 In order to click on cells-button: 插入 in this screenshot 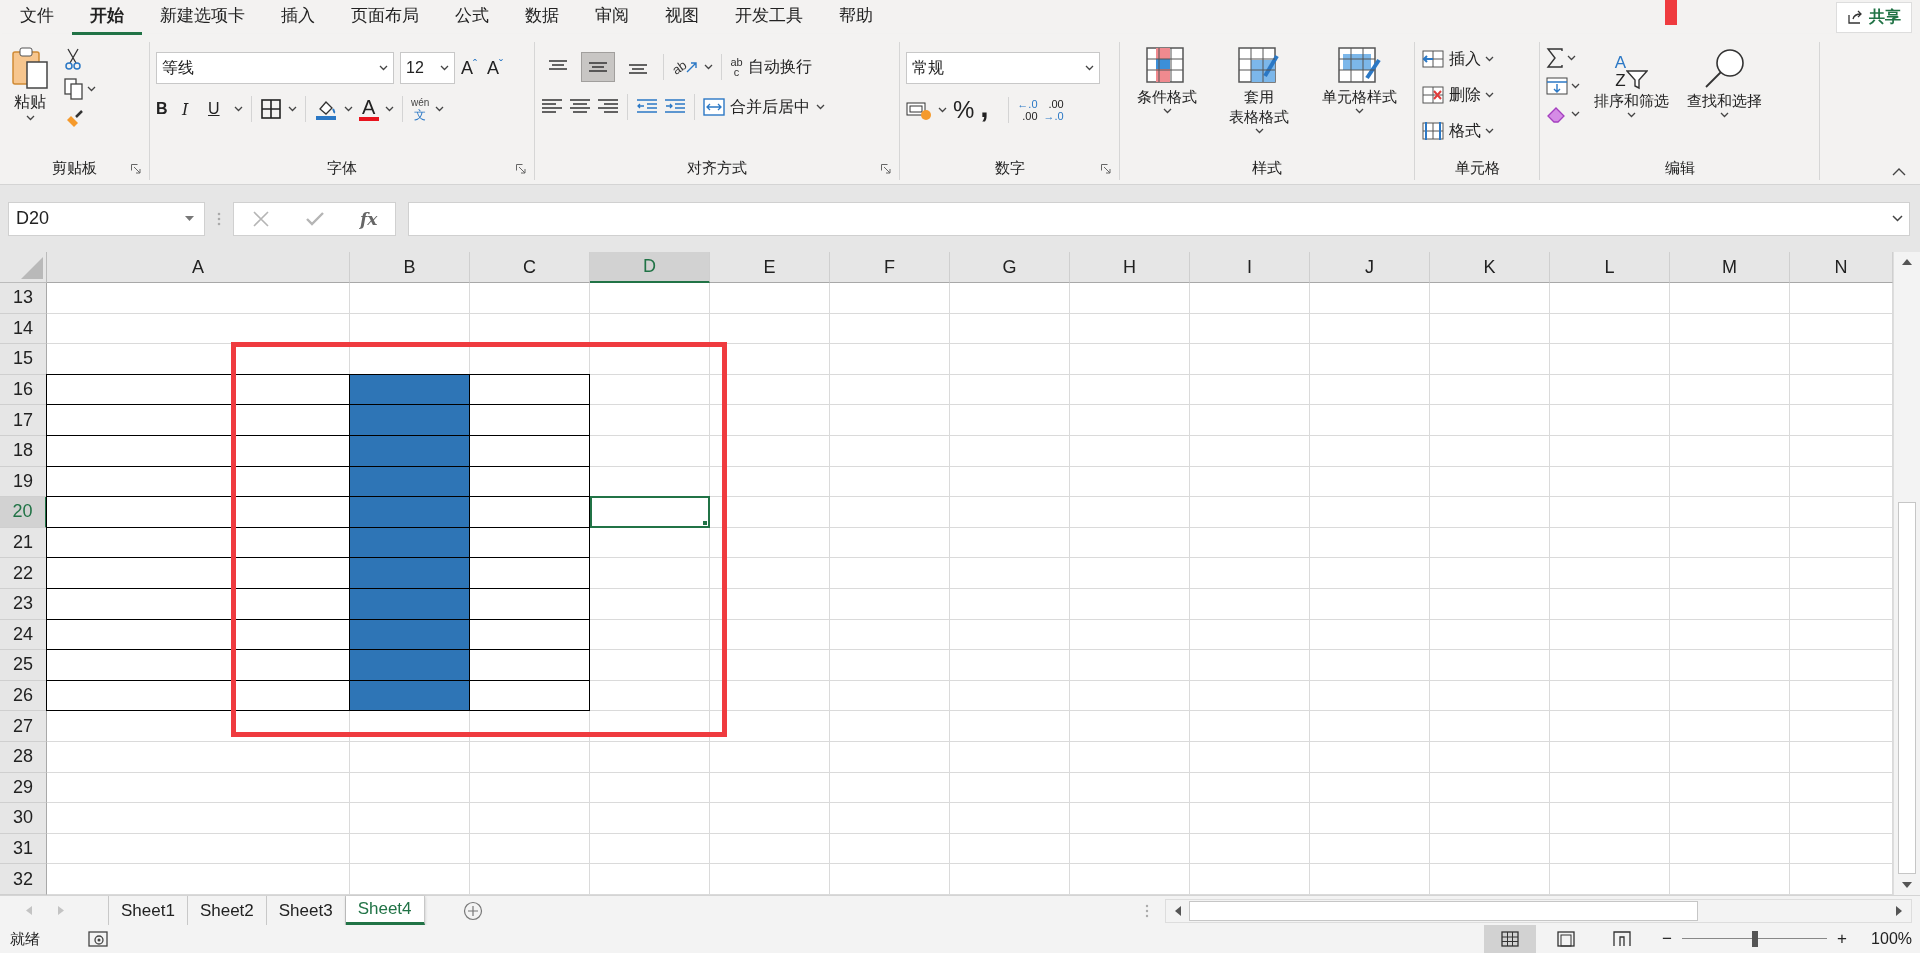, I will do `click(1457, 59)`.